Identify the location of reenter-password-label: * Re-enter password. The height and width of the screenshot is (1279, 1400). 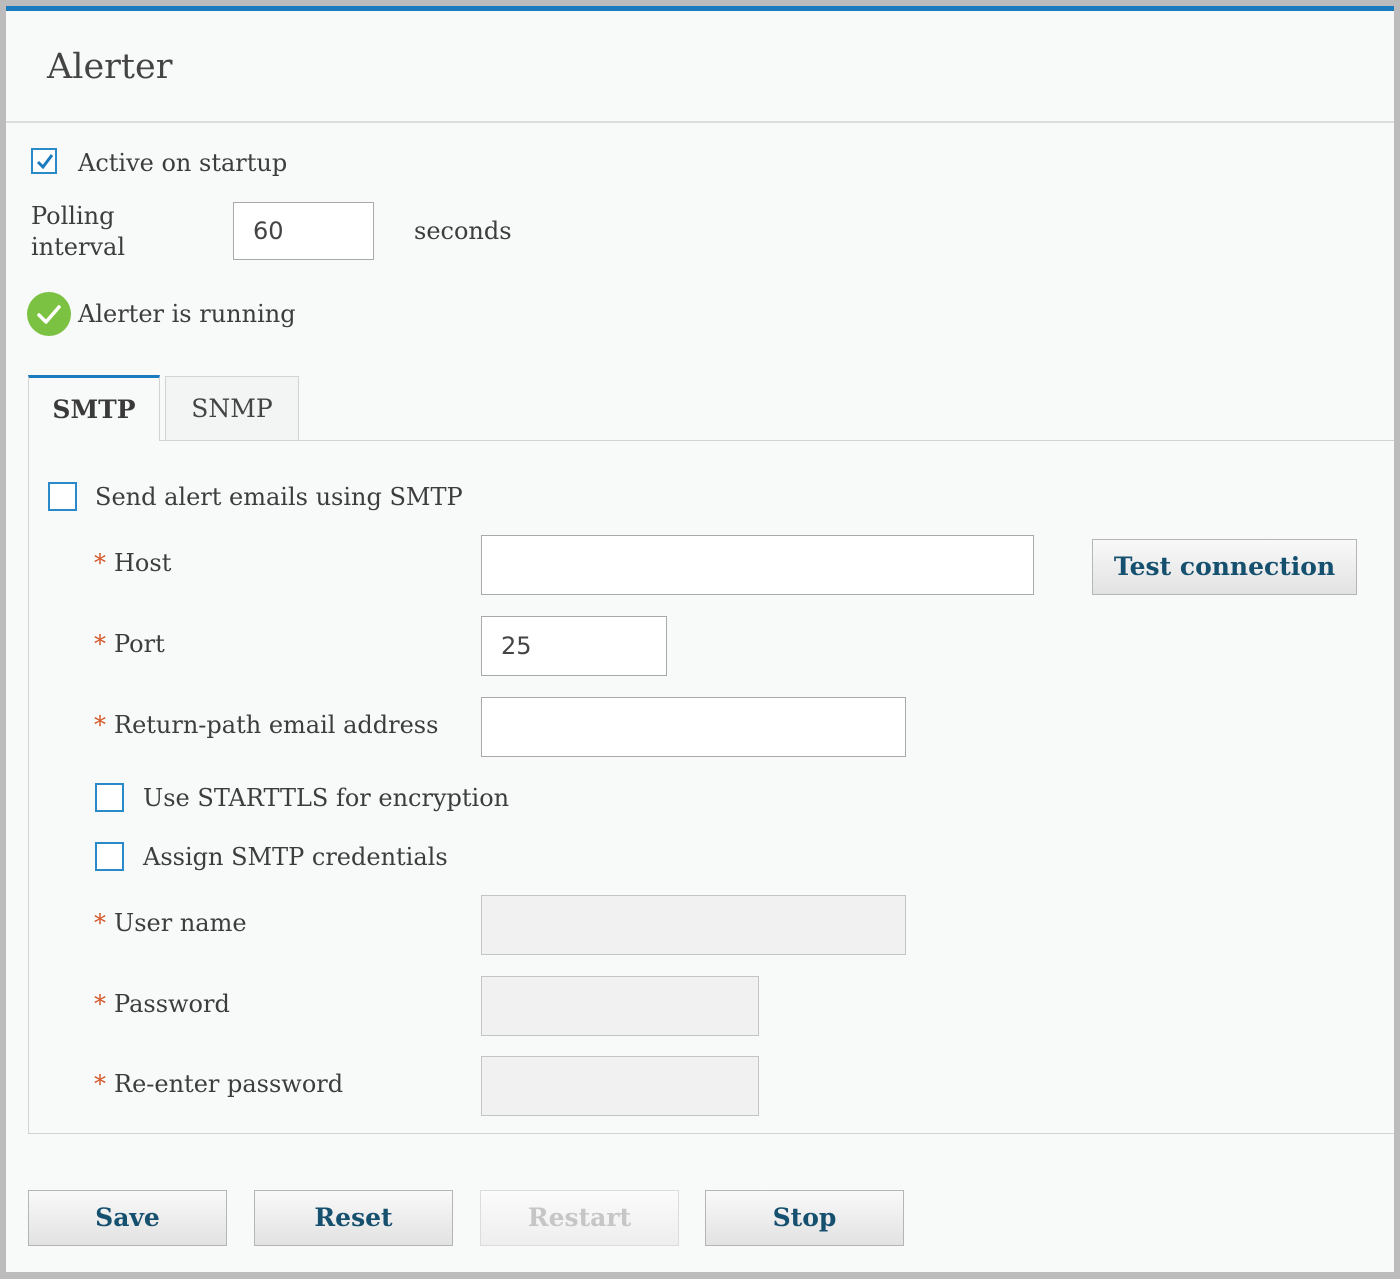
(218, 1084).